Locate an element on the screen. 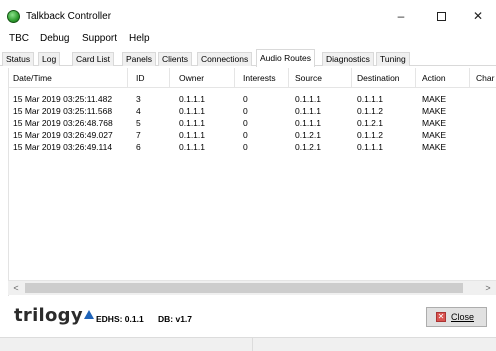  tab-clients: Clients is located at coordinates (175, 59).